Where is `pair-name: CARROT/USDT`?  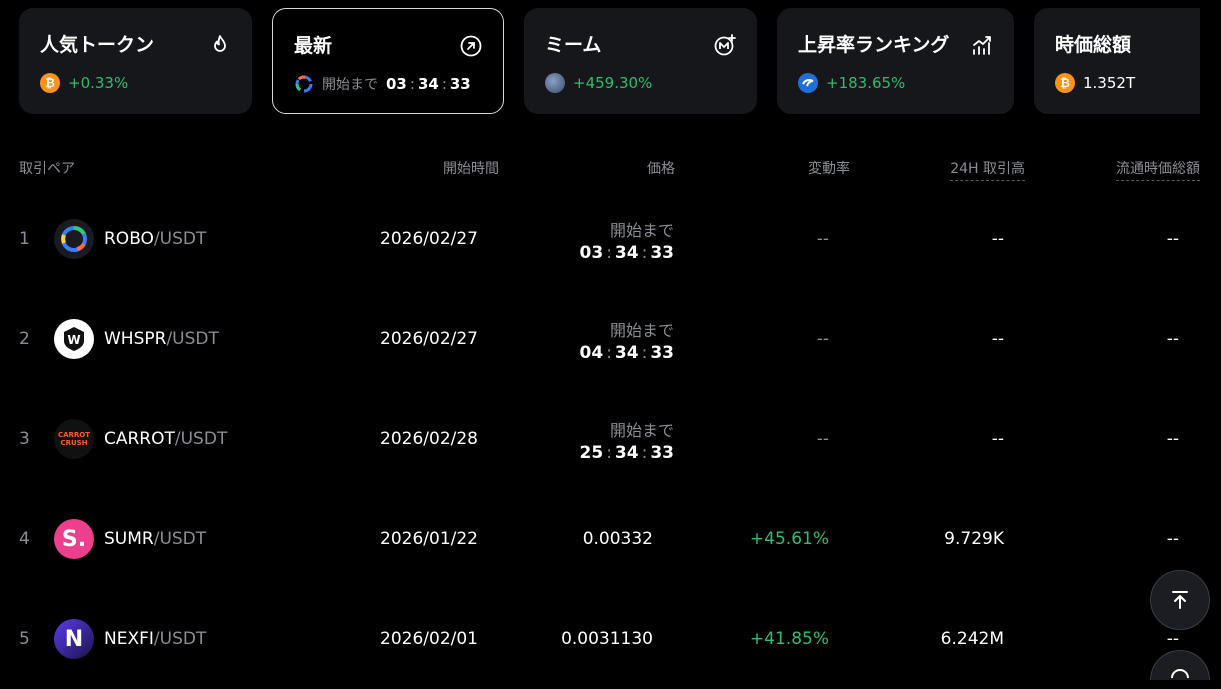 pair-name: CARROT/USDT is located at coordinates (165, 439).